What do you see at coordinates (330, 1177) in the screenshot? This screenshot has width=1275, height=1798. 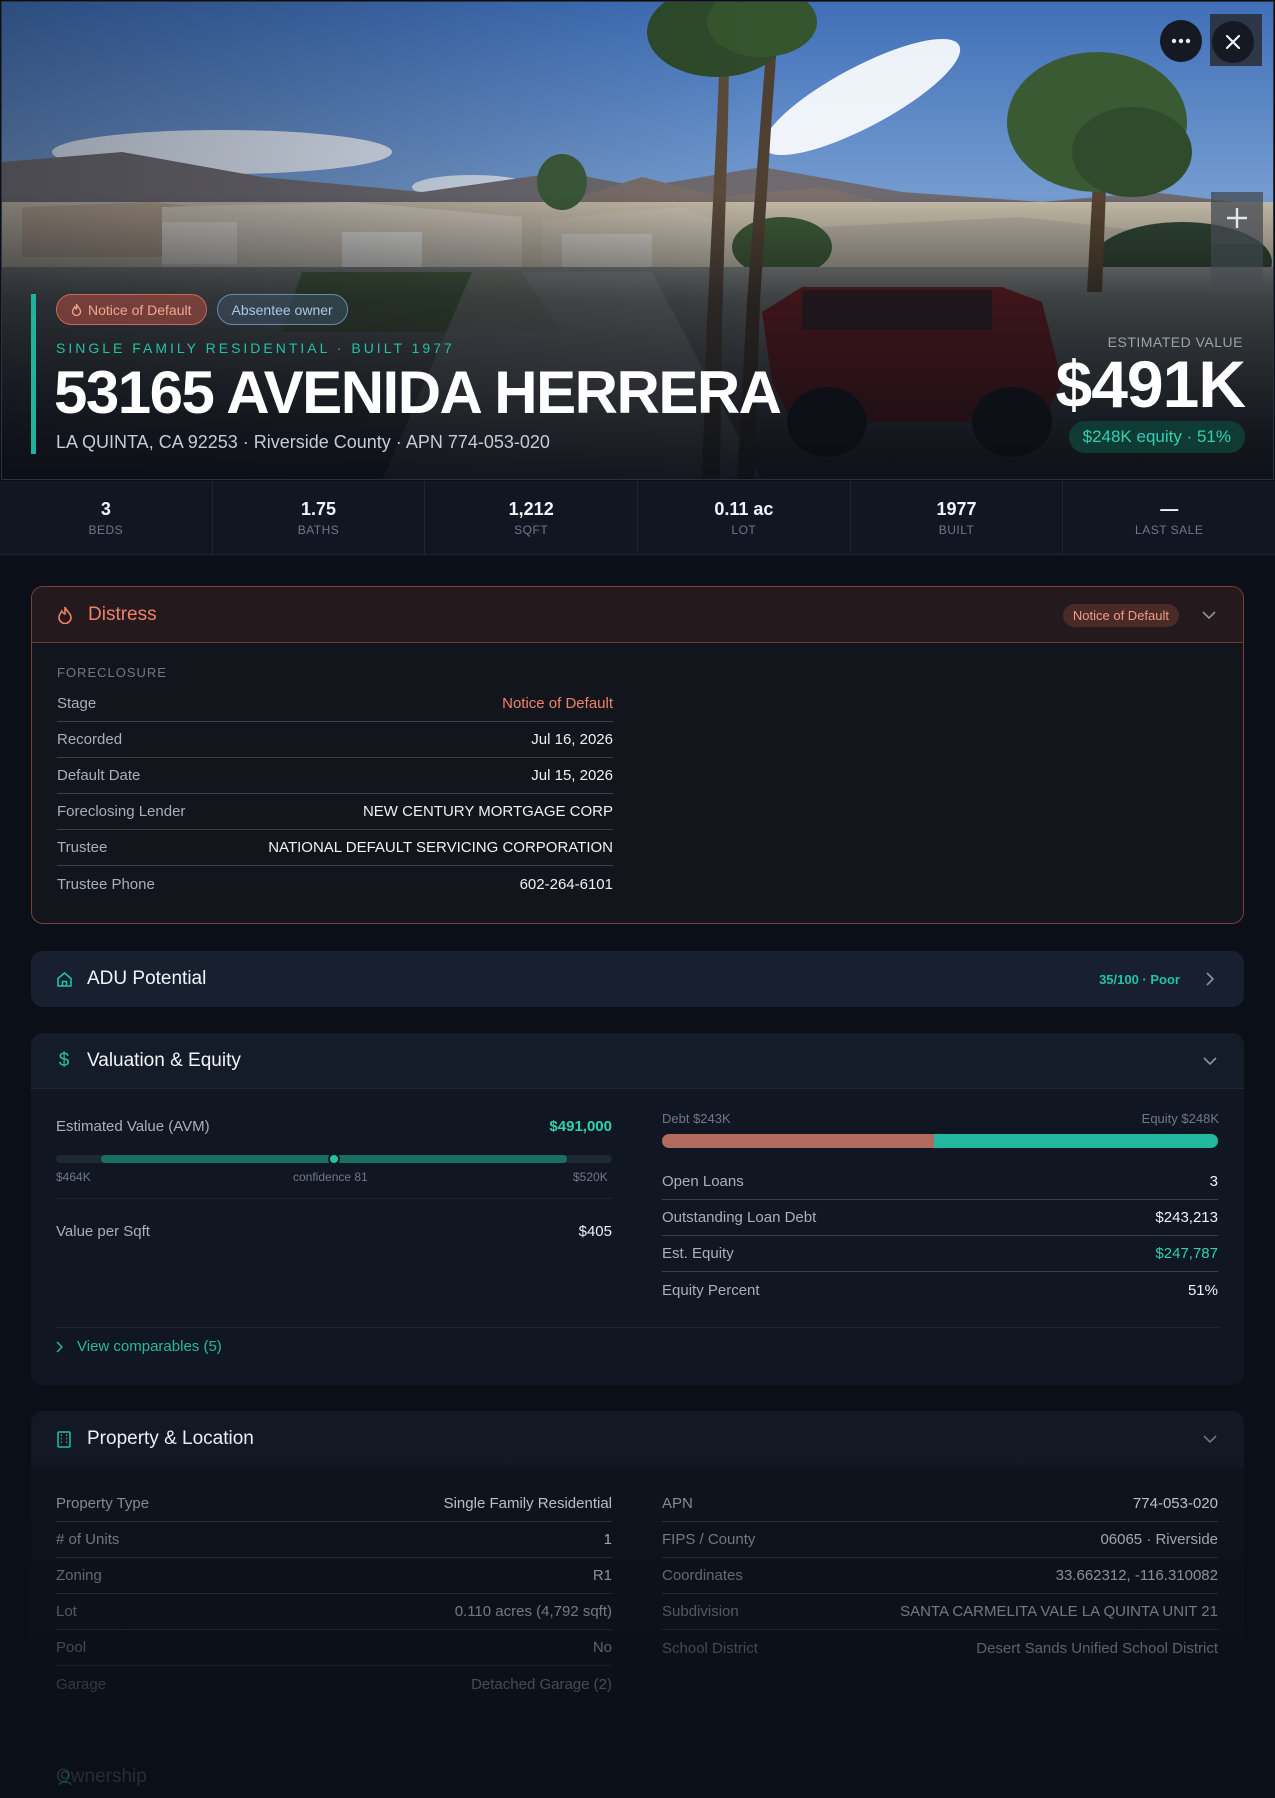 I see `confidence-label: confidence 81` at bounding box center [330, 1177].